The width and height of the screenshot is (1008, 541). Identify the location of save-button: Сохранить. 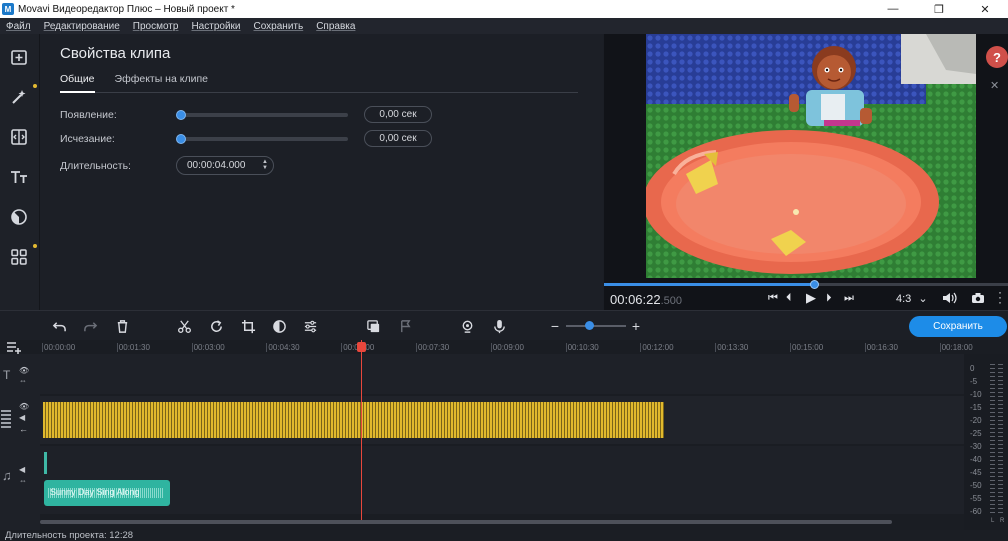
(958, 326).